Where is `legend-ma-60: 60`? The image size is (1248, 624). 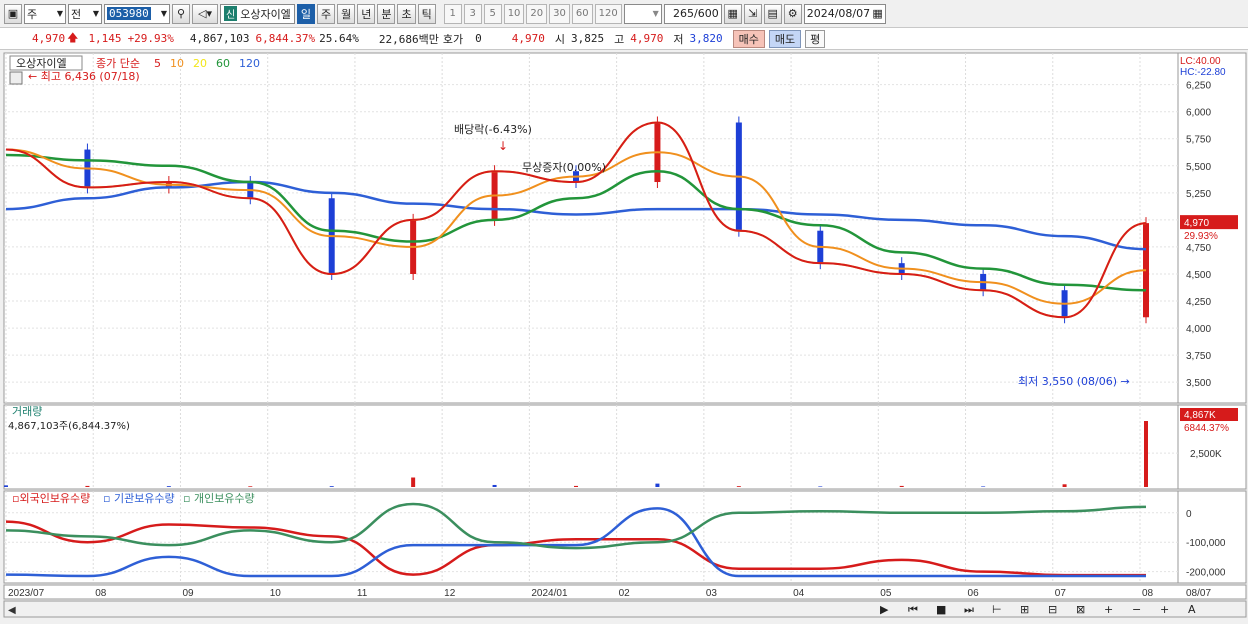 legend-ma-60: 60 is located at coordinates (223, 63).